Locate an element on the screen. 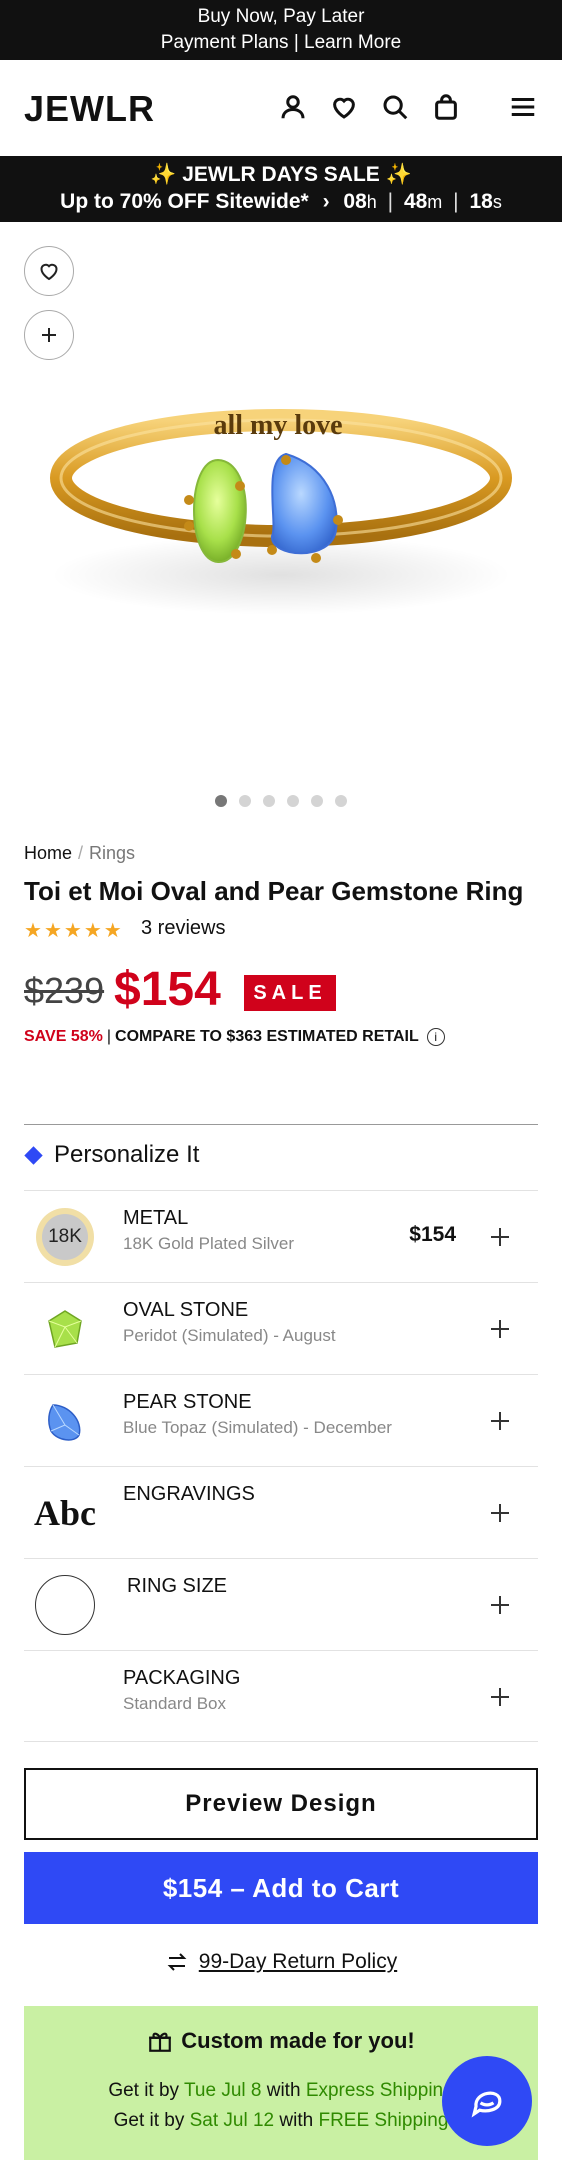 The height and width of the screenshot is (2160, 562). free-method: FREE Shipping is located at coordinates (383, 2120).